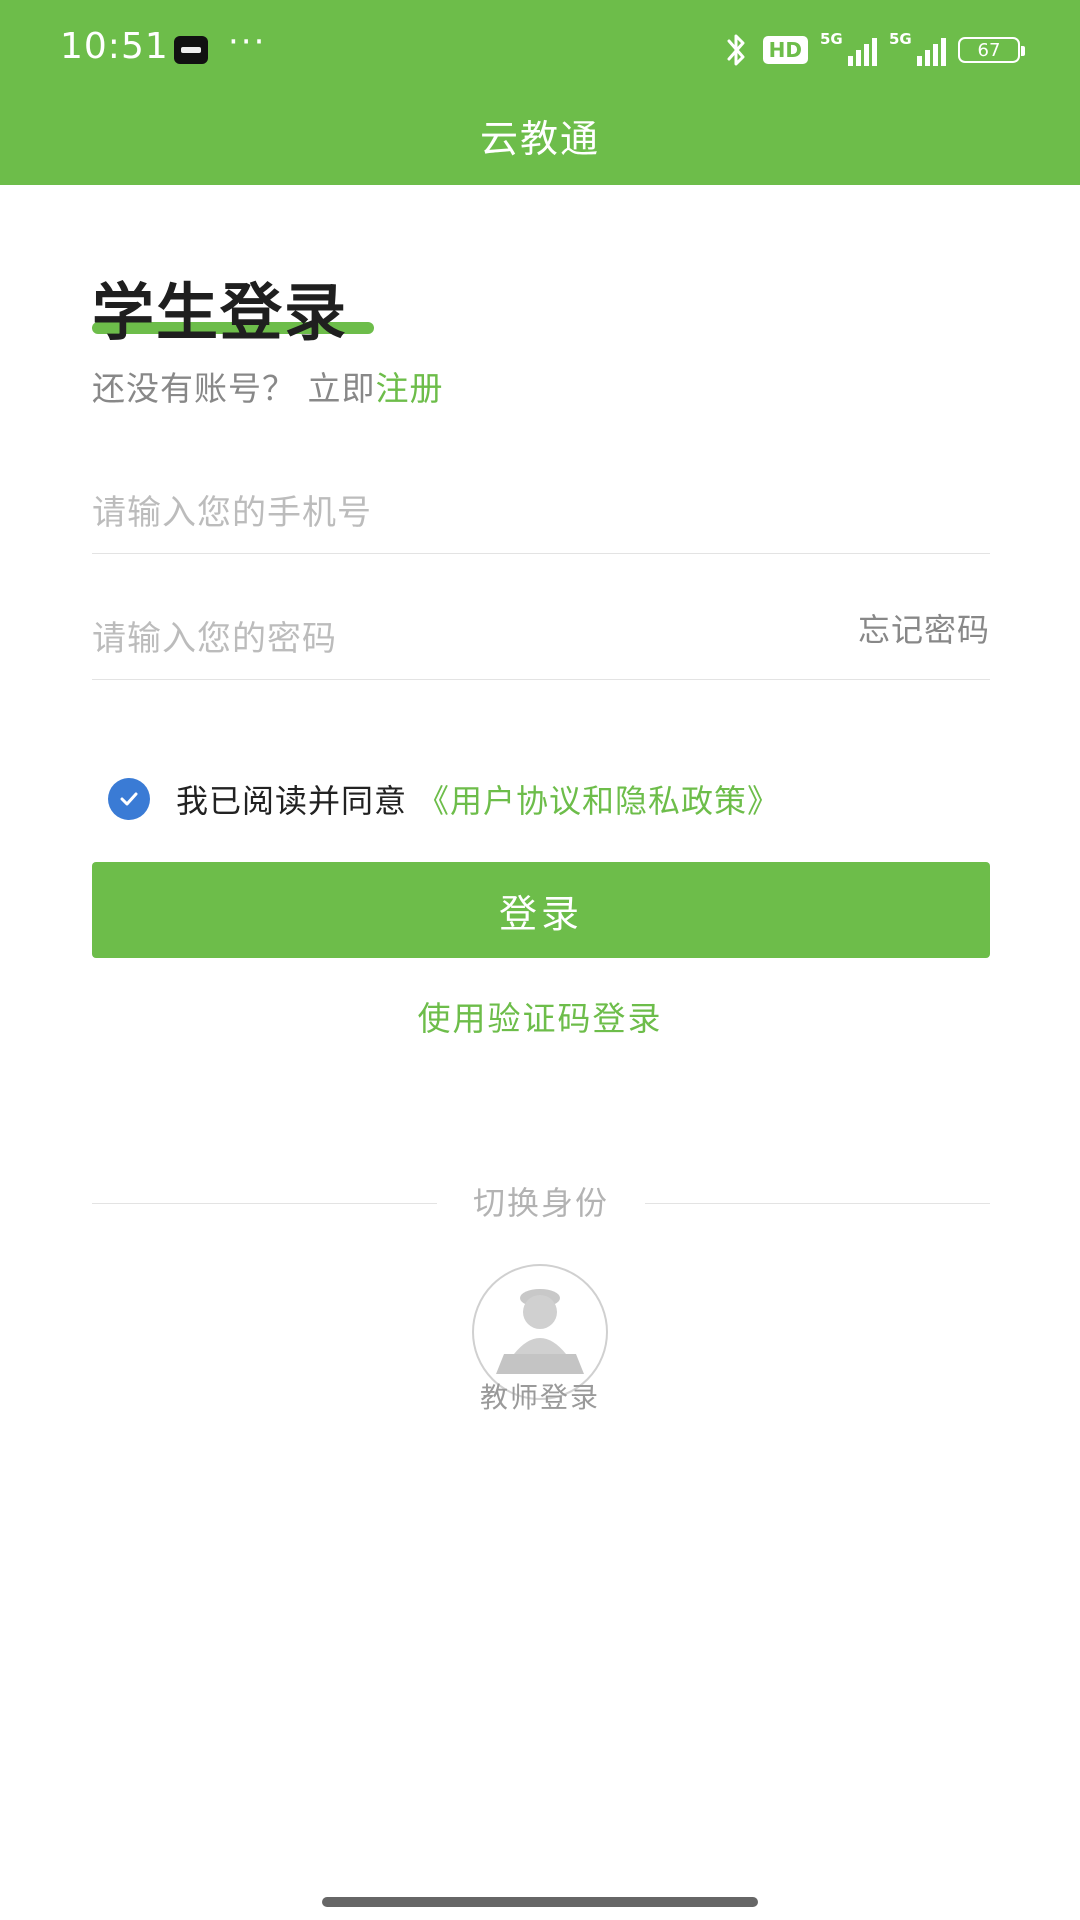 This screenshot has height=1920, width=1080. I want to click on battery-icon: 67, so click(991, 50).